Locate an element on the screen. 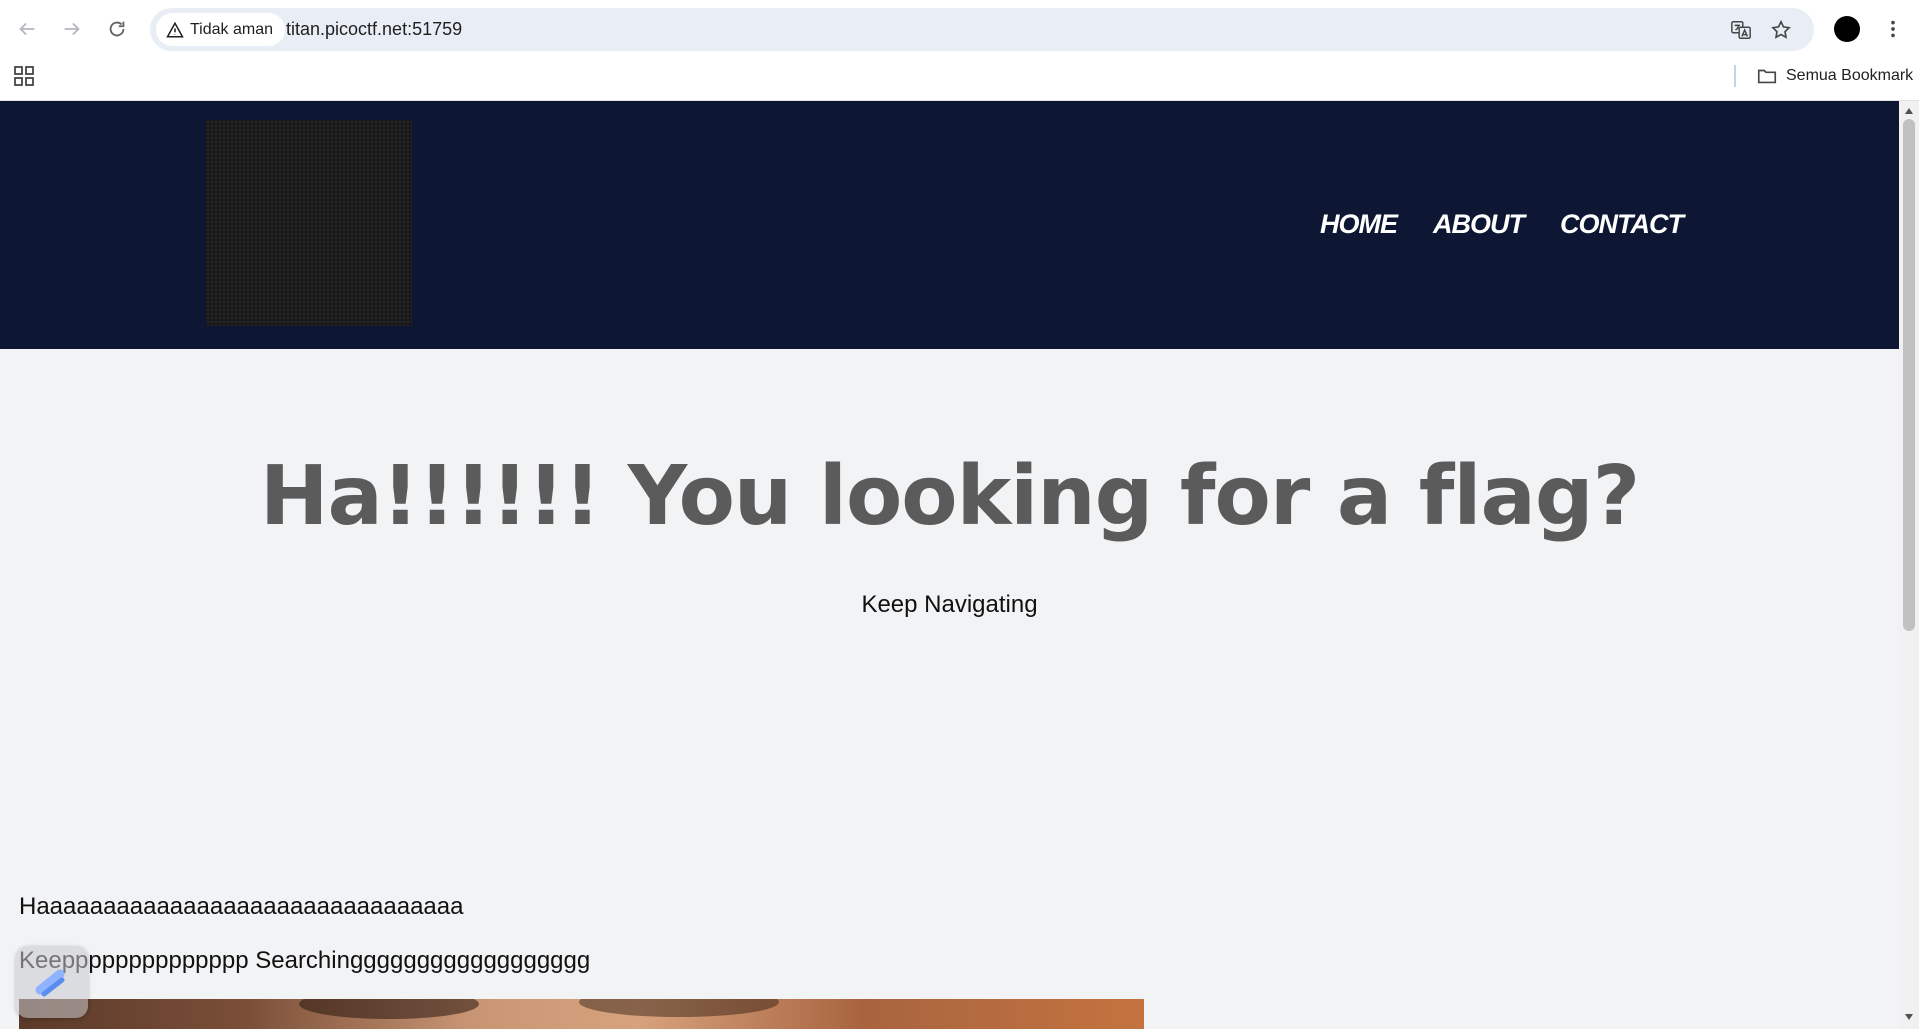 This screenshot has width=1919, height=1029. site-logo is located at coordinates (309, 223).